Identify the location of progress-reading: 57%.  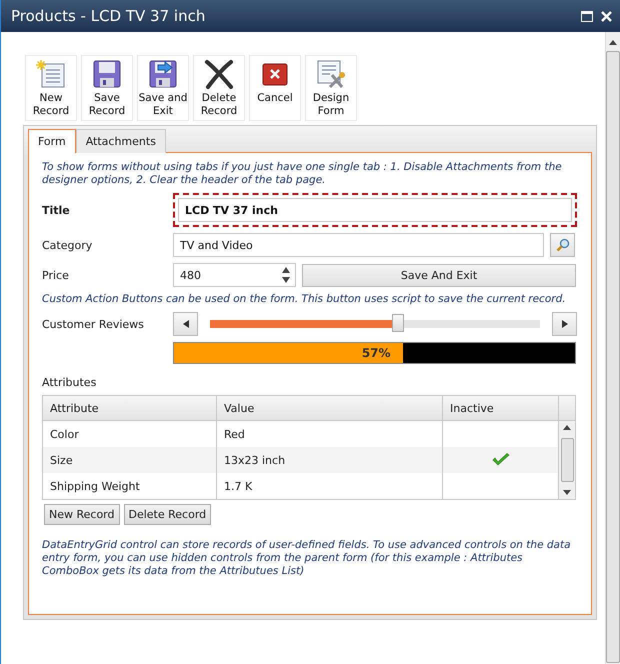
(377, 353).